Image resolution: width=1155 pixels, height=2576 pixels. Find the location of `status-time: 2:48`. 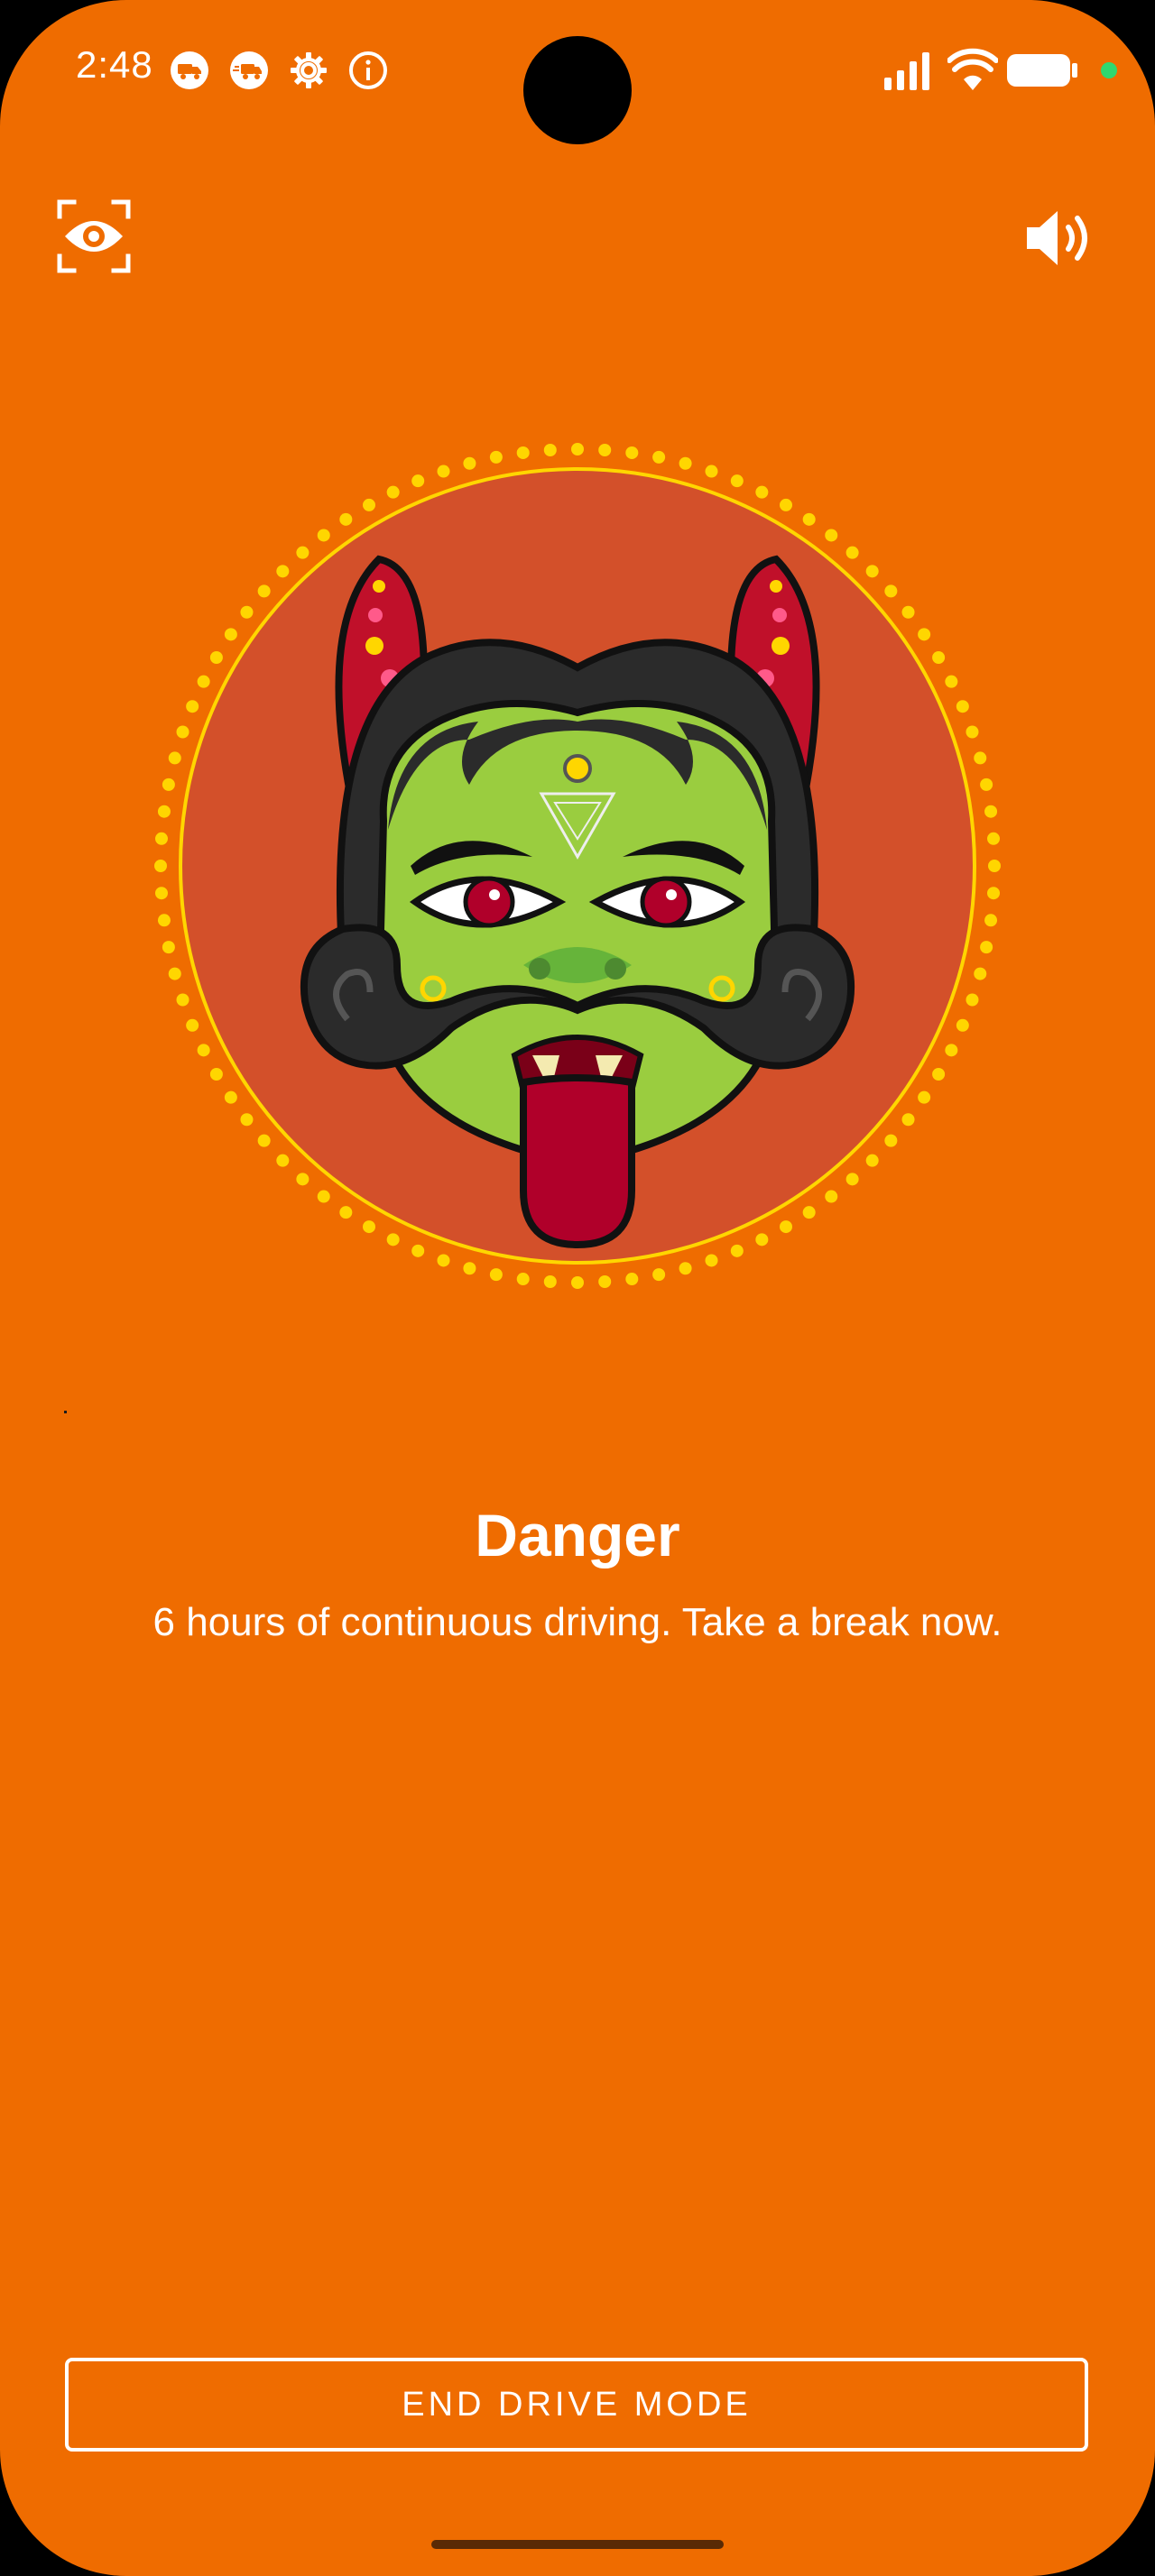

status-time: 2:48 is located at coordinates (114, 64).